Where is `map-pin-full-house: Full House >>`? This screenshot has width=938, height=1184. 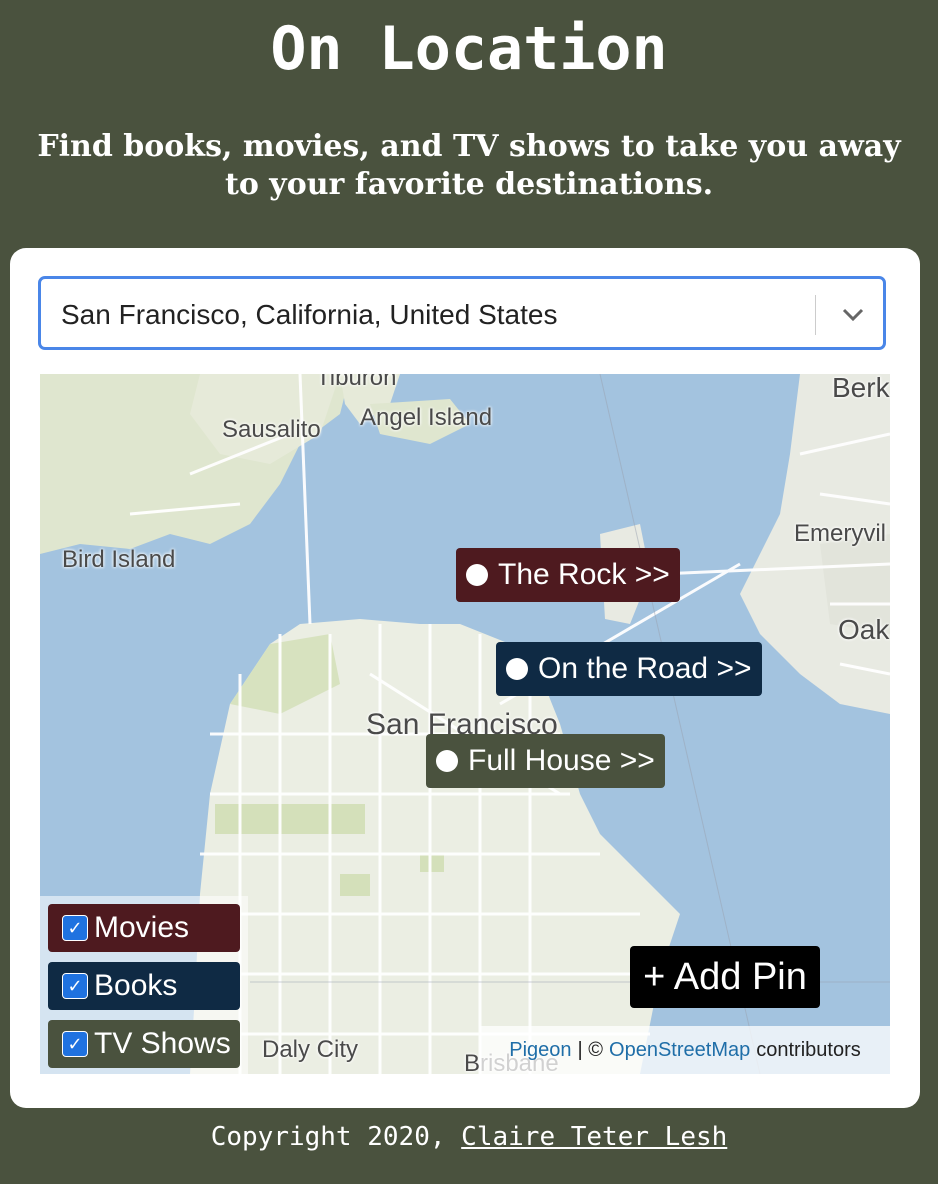 map-pin-full-house: Full House >> is located at coordinates (545, 761).